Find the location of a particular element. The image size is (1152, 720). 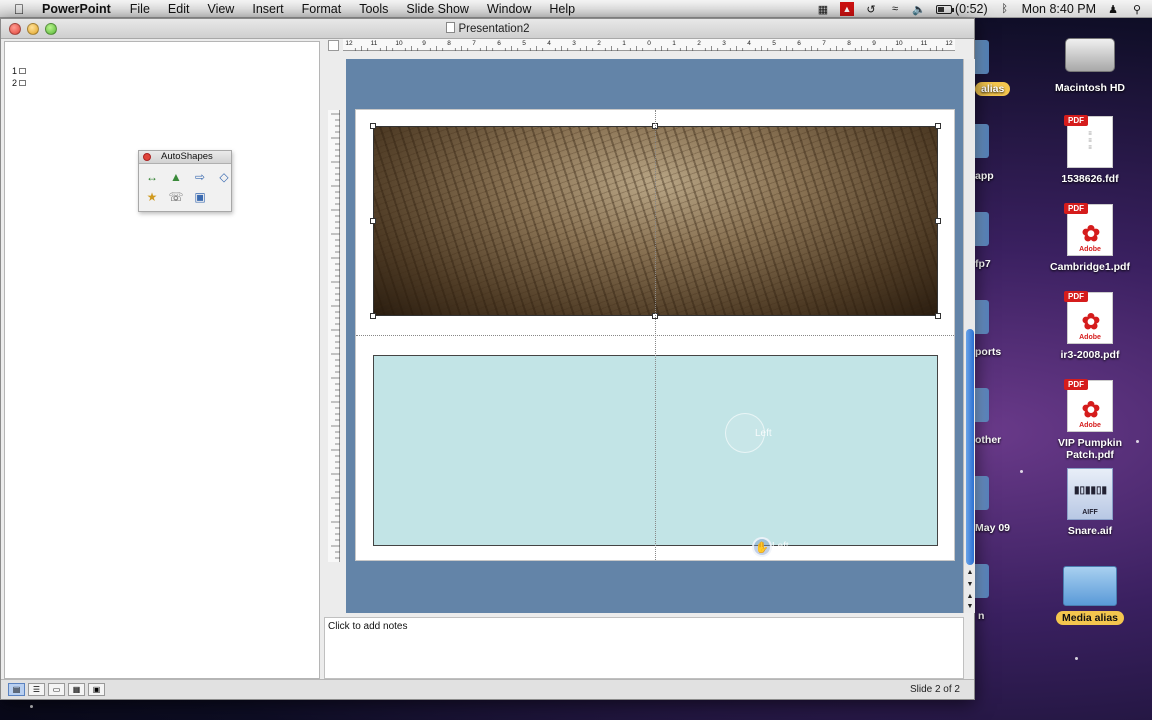

action-buttons-icon: ▣ is located at coordinates (200, 197).